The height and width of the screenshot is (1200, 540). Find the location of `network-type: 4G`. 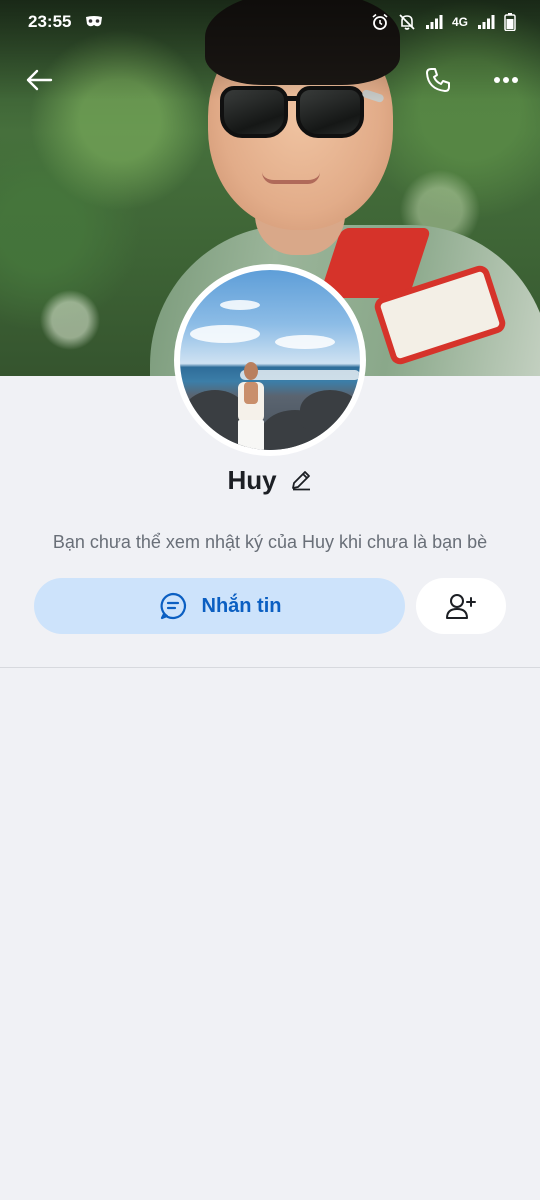

network-type: 4G is located at coordinates (459, 22).